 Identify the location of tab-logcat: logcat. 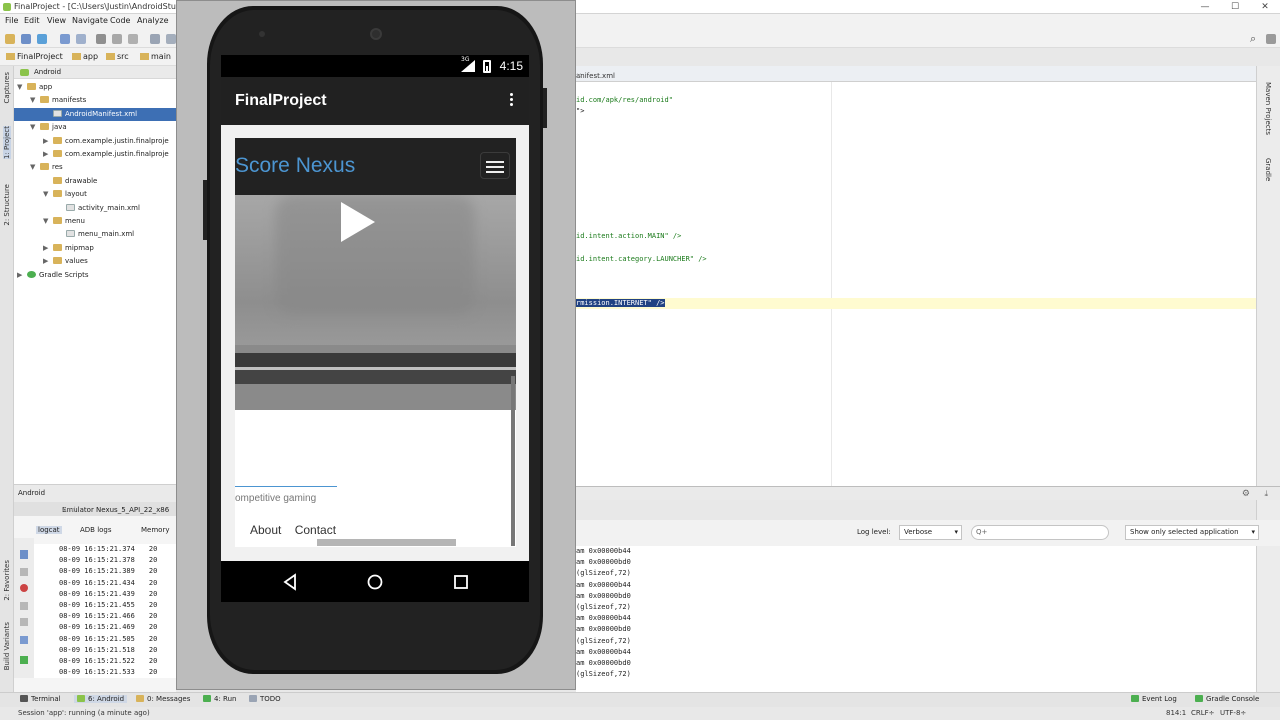
(49, 530).